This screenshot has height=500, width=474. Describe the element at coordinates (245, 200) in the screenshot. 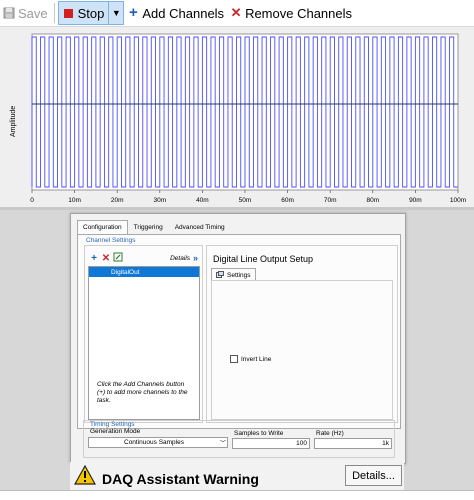

I see `x-tick-label: 50m` at that location.